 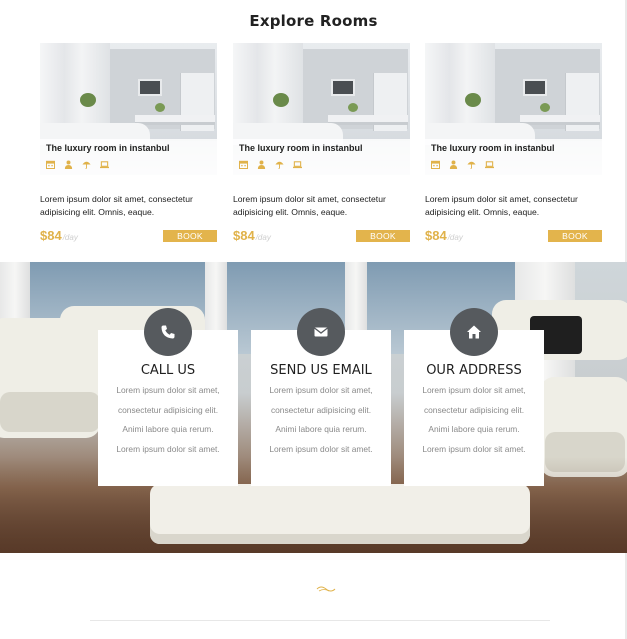 I want to click on envelope-icon, so click(x=321, y=332).